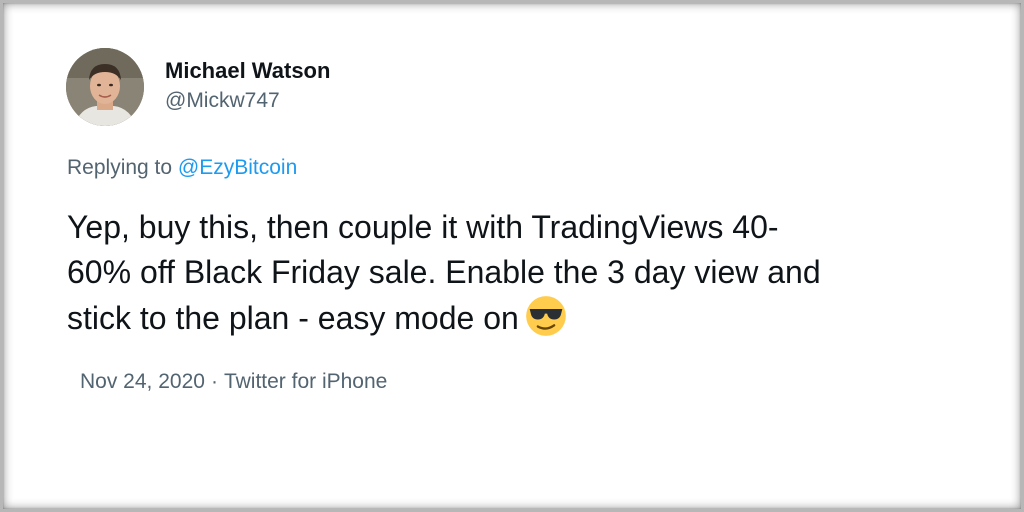 This screenshot has height=512, width=1024. I want to click on avatar, so click(105, 87).